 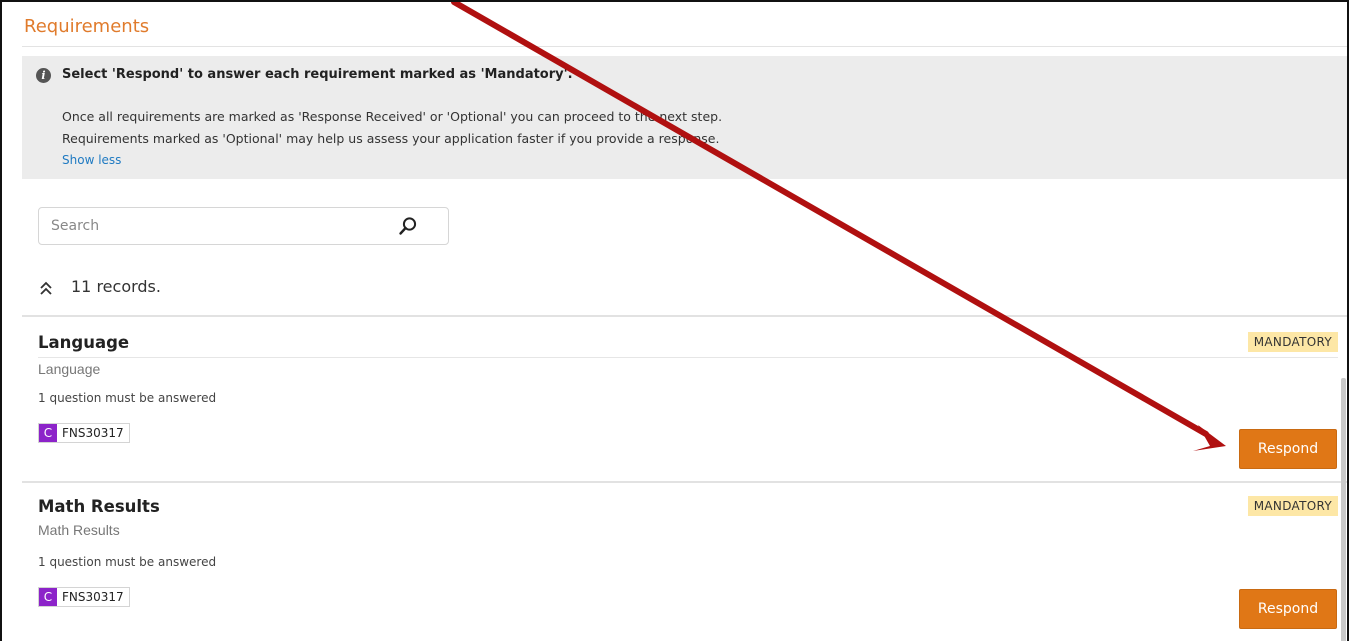 I want to click on list-divider, so click(x=684, y=316).